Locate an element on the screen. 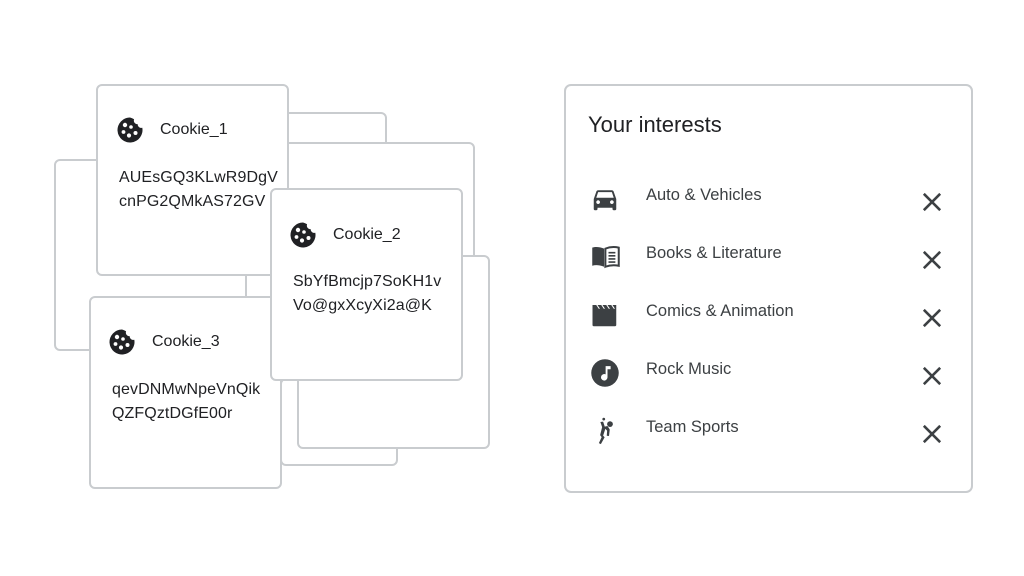 This screenshot has height=576, width=1024. interest-item: Comics & Animation is located at coordinates (768, 320).